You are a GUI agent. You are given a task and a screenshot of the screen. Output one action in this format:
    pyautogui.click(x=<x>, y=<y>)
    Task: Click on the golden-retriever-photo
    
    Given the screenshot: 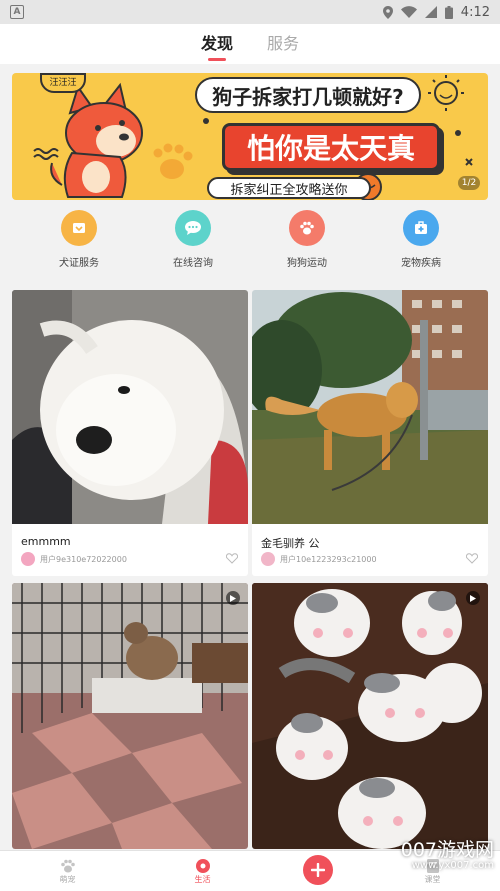 What is the action you would take?
    pyautogui.click(x=370, y=407)
    